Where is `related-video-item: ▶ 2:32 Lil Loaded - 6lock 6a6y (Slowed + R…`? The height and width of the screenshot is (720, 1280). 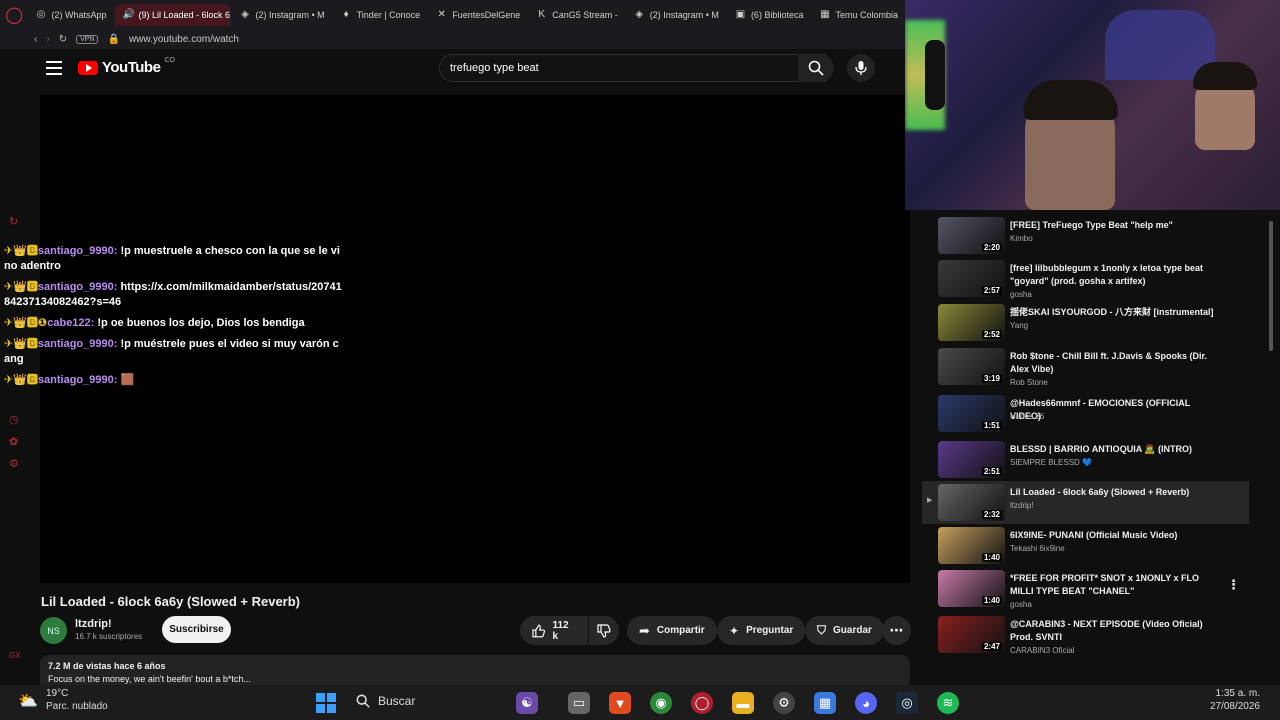
related-video-item: ▶ 2:32 Lil Loaded - 6lock 6a6y (Slowed + R… is located at coordinates (1085, 502).